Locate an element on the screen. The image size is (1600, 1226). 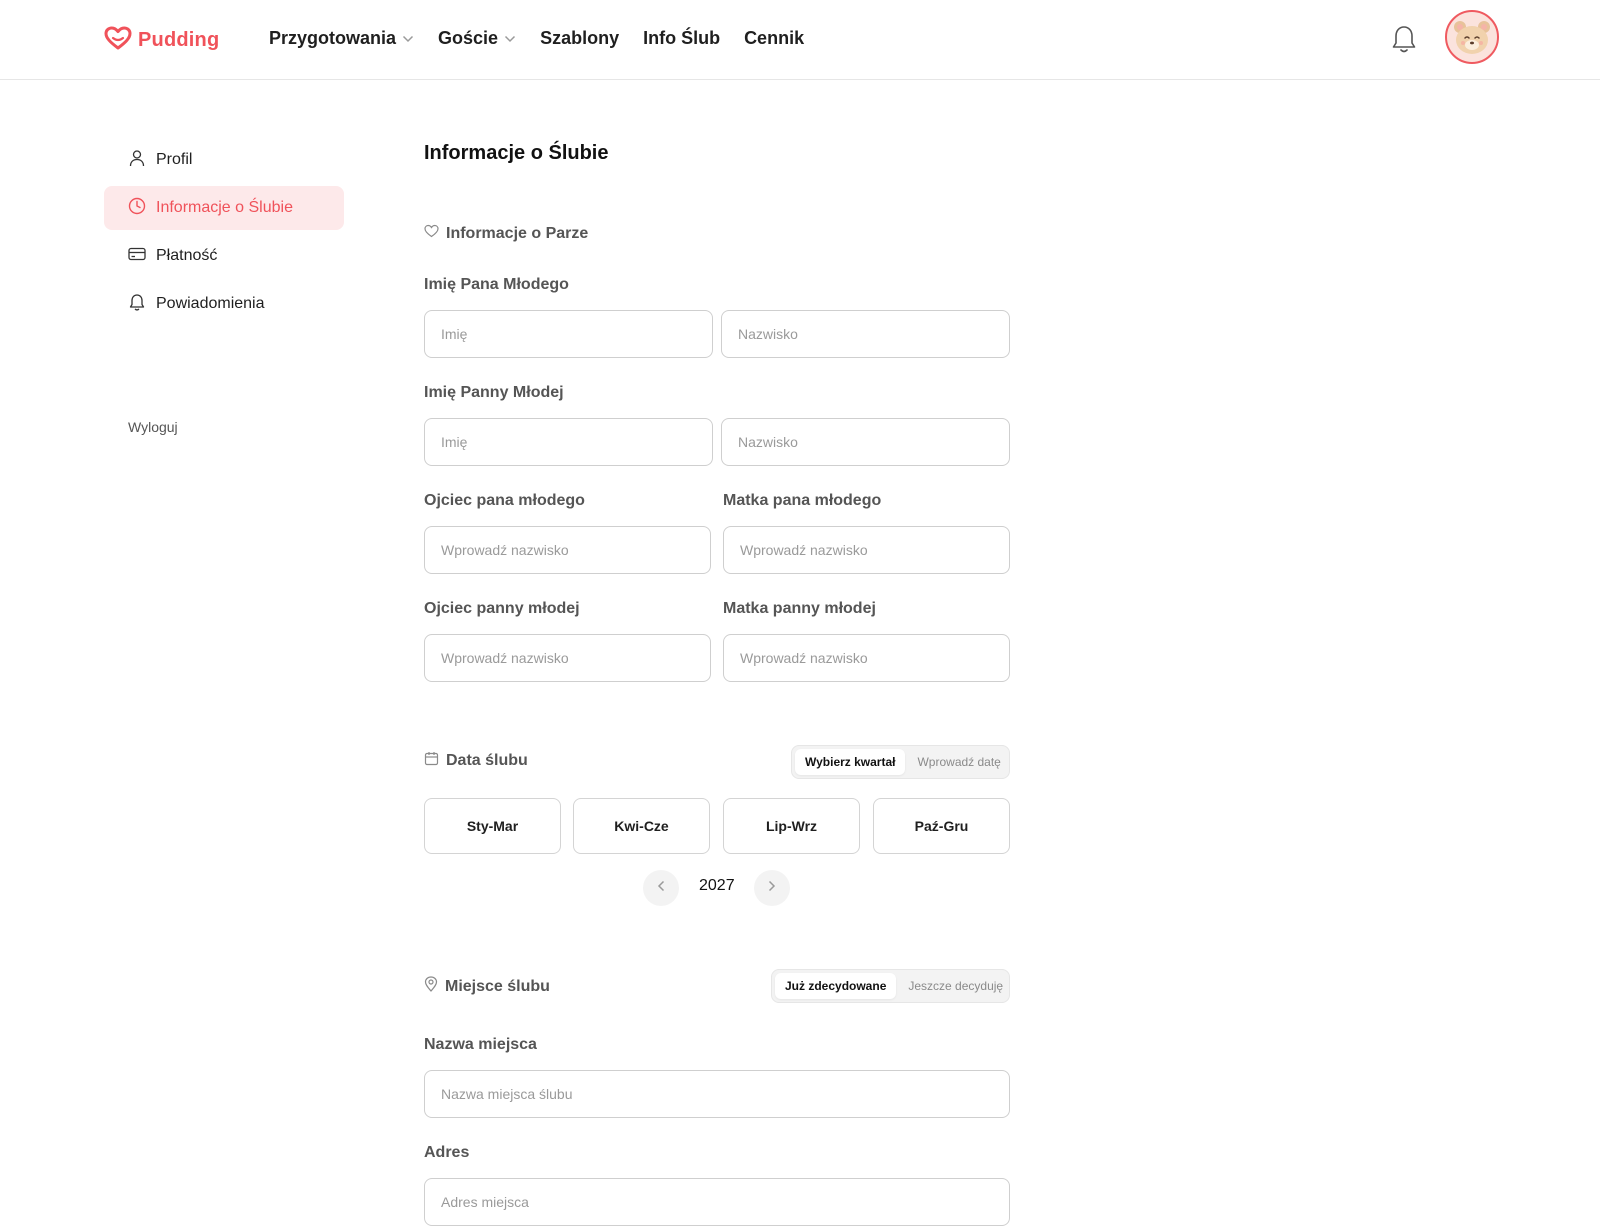
chevron-right-icon is located at coordinates (772, 888).